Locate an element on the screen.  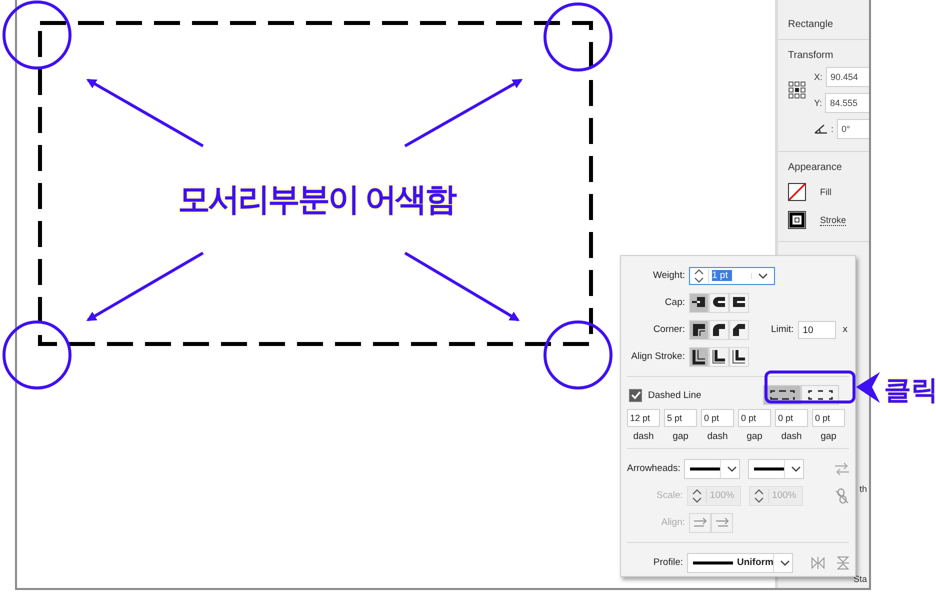
annotation-text: 모서리부분이 어색함 is located at coordinates (316, 199).